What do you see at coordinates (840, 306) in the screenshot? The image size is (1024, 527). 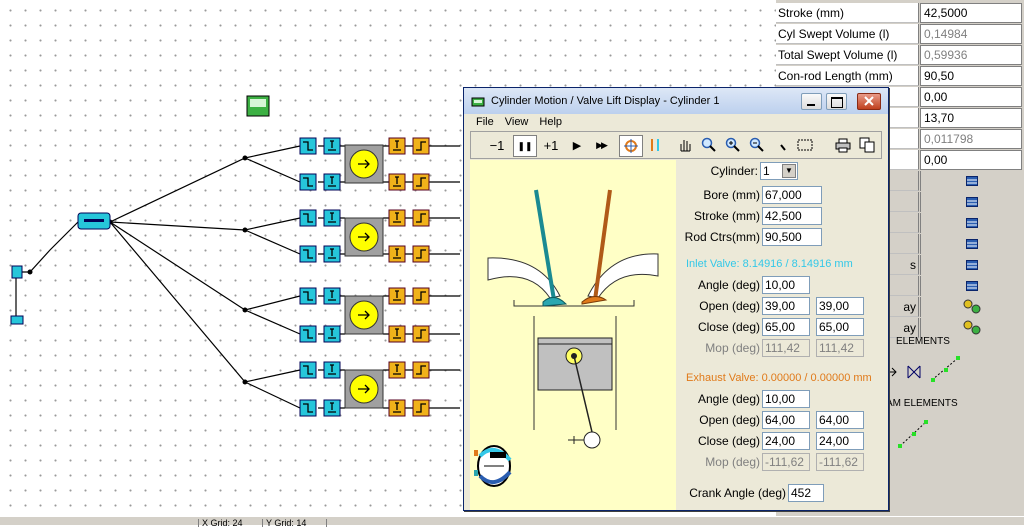 I see `inlet-open-input-2: 39,00` at bounding box center [840, 306].